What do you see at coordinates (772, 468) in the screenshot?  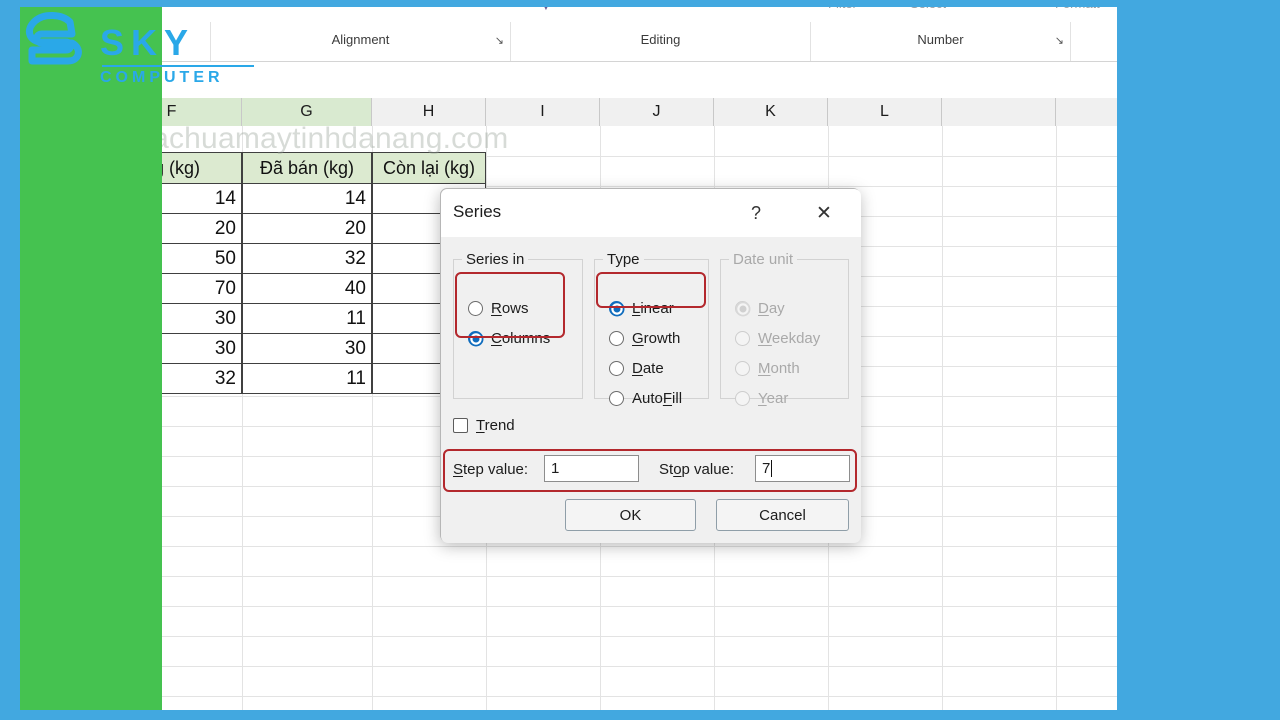 I see `text-cursor` at bounding box center [772, 468].